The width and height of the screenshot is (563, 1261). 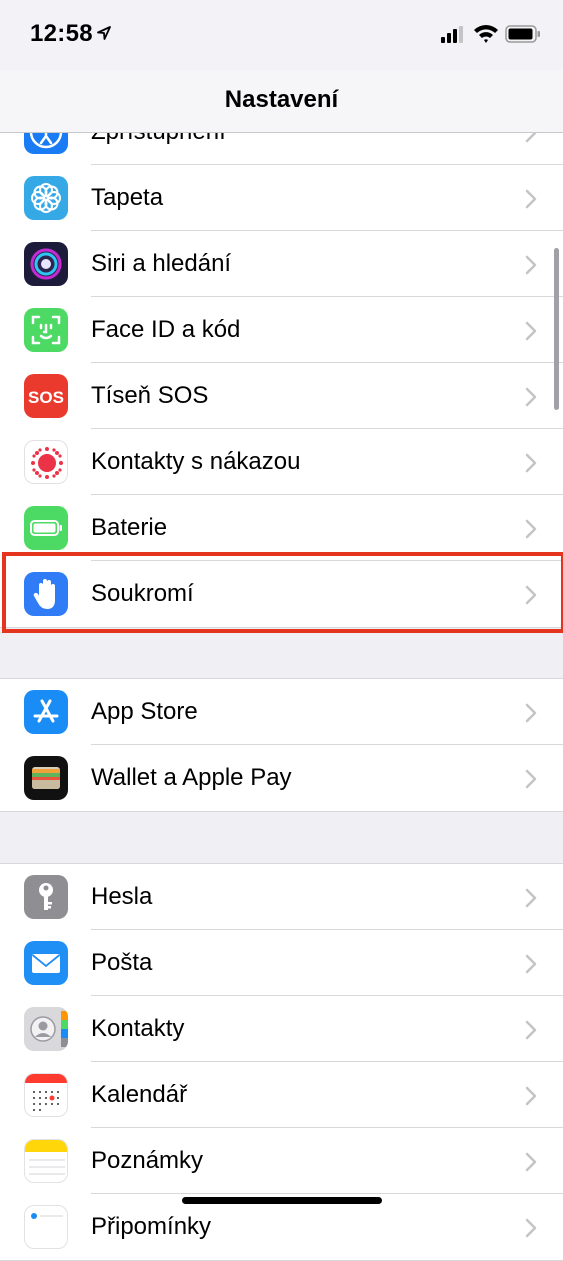 What do you see at coordinates (196, 461) in the screenshot?
I see `settings-row-label: Kontakty s nákazou` at bounding box center [196, 461].